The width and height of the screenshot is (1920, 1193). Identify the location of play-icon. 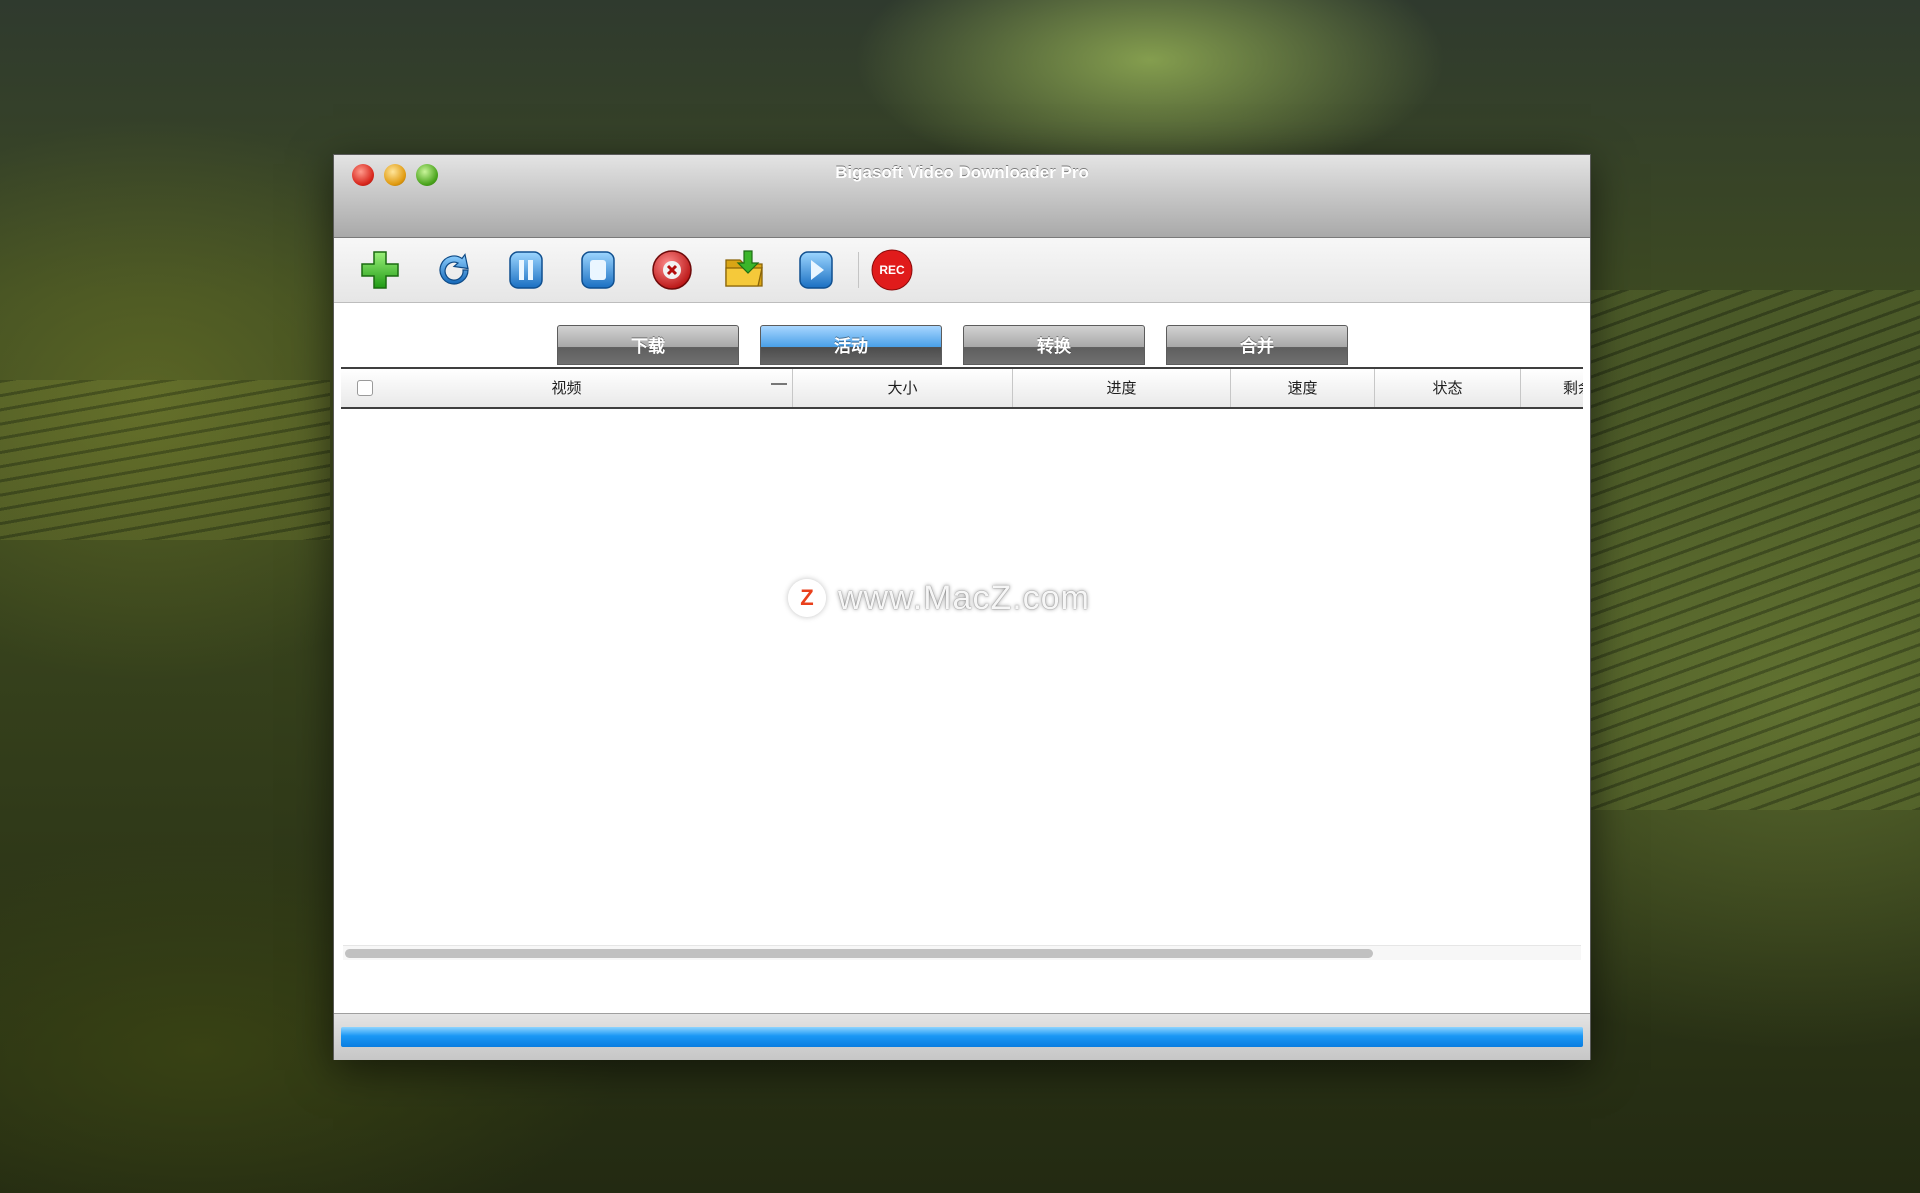
(816, 270).